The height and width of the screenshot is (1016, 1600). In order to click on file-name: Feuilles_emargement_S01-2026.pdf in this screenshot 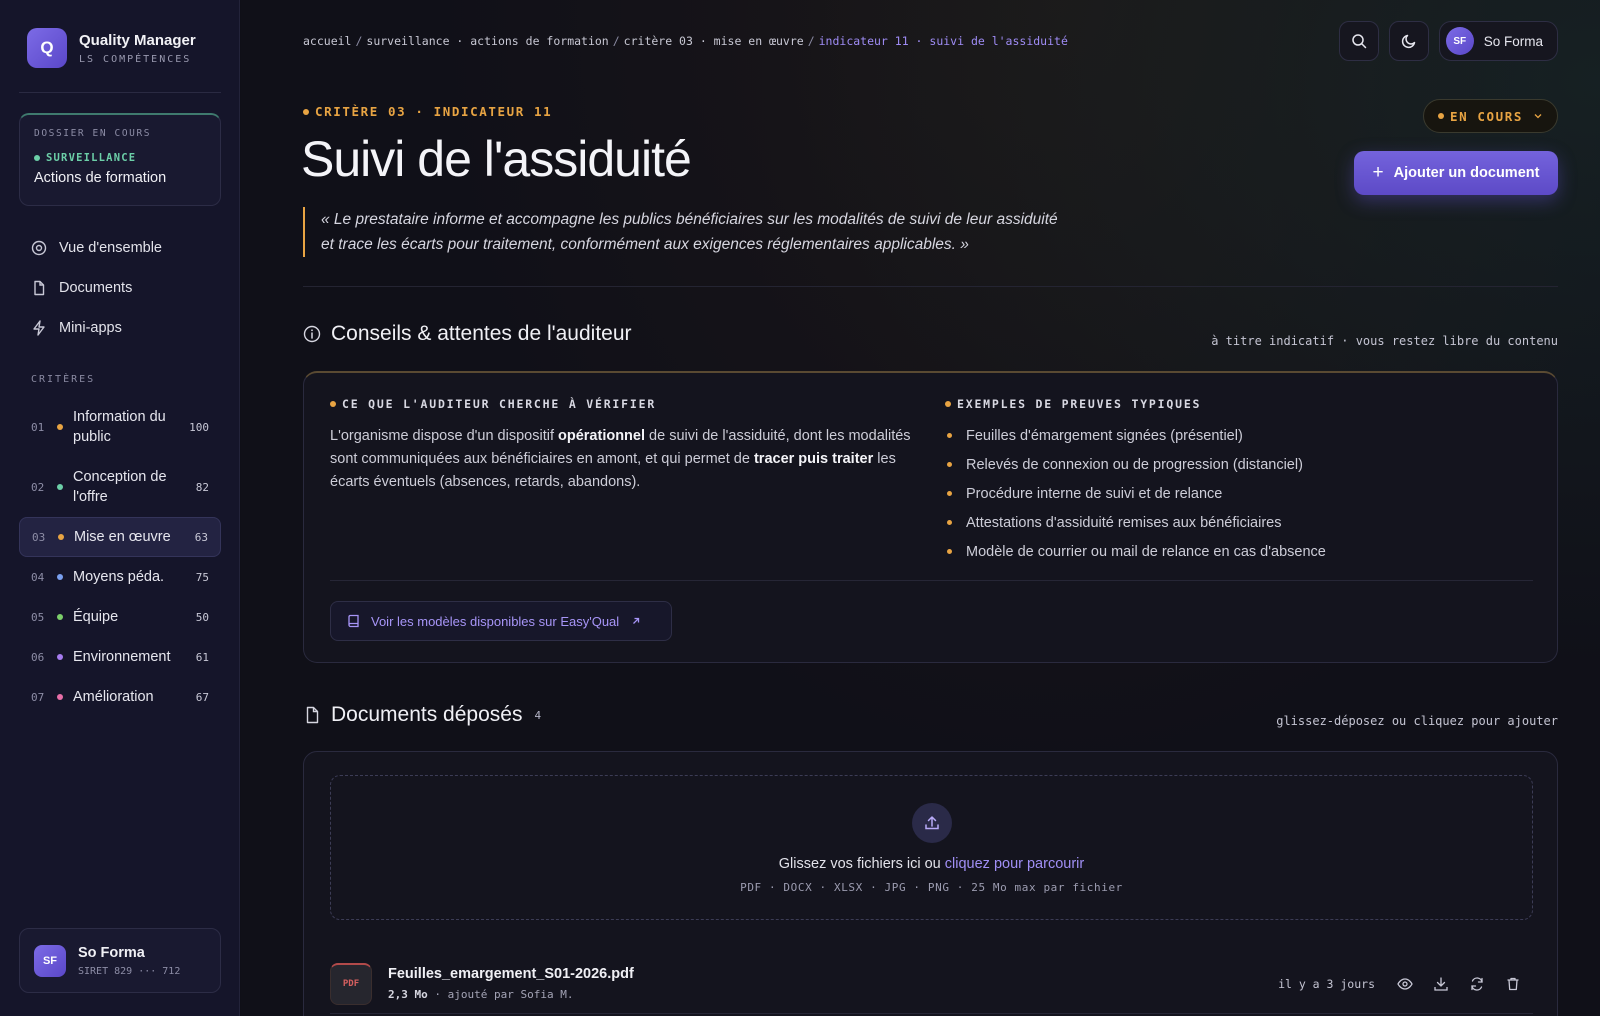, I will do `click(833, 974)`.